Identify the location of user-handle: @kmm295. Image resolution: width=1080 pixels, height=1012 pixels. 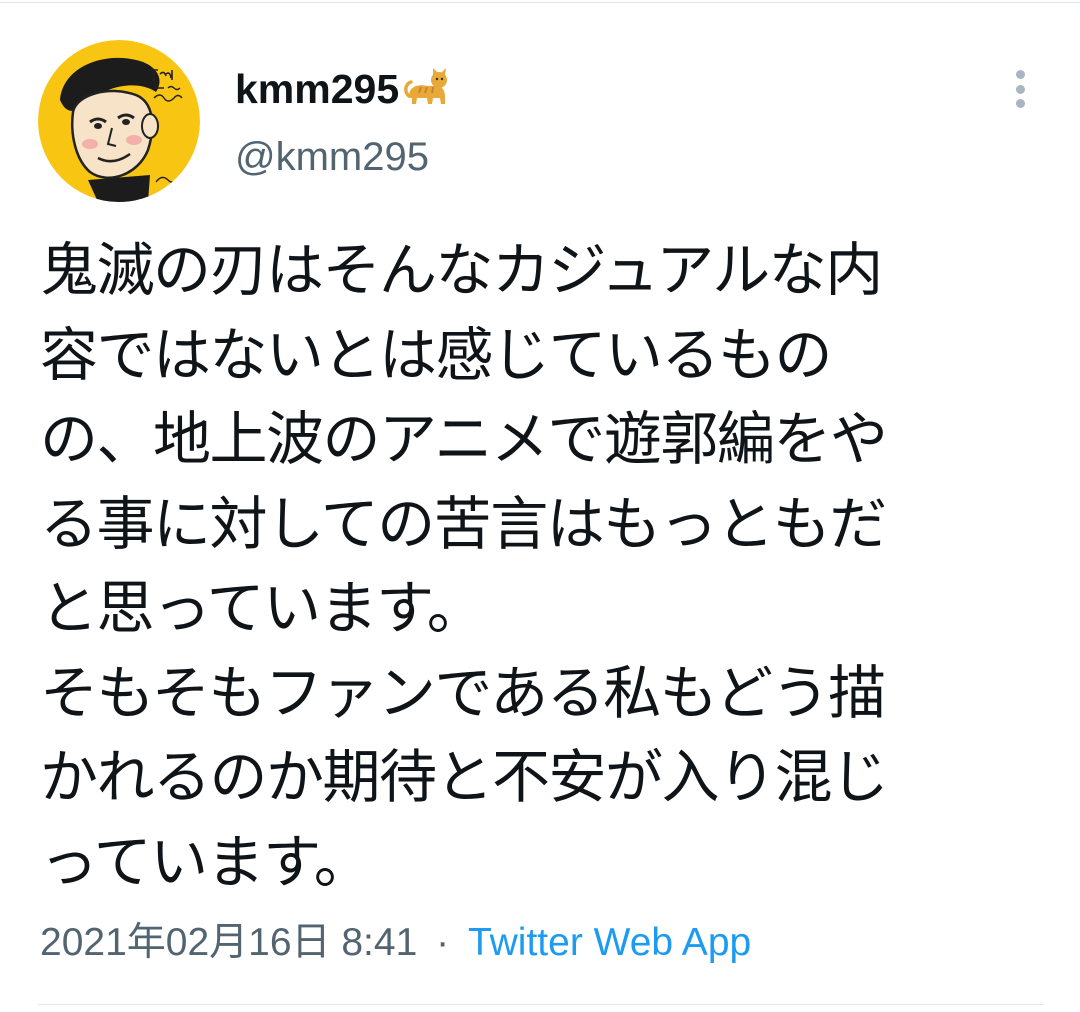
(332, 157).